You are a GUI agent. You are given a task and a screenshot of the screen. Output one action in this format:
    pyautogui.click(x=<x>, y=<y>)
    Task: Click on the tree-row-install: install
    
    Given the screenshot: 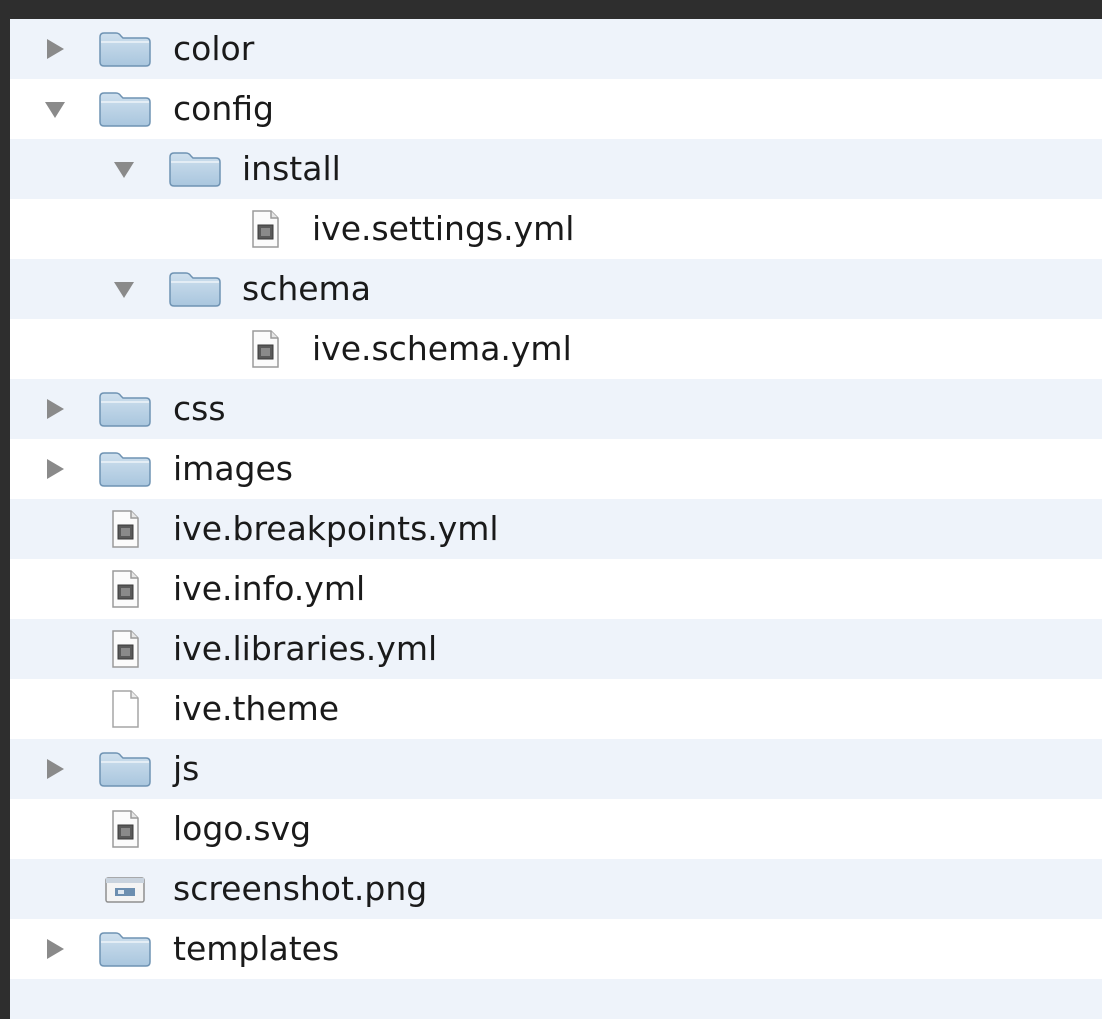 What is the action you would take?
    pyautogui.click(x=556, y=169)
    